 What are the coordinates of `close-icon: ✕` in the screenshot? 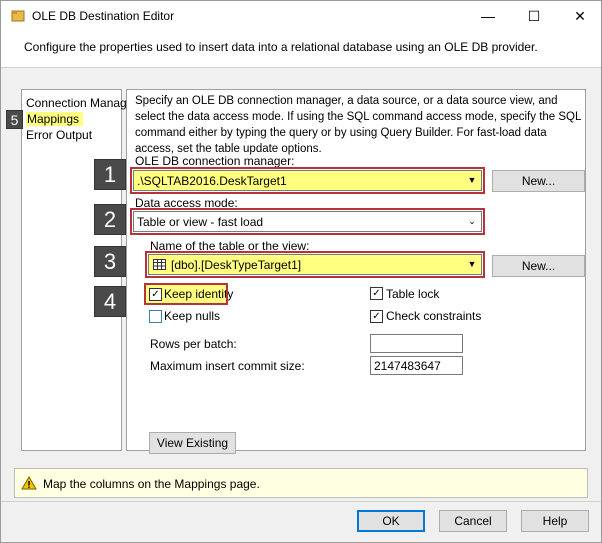 It's located at (579, 16).